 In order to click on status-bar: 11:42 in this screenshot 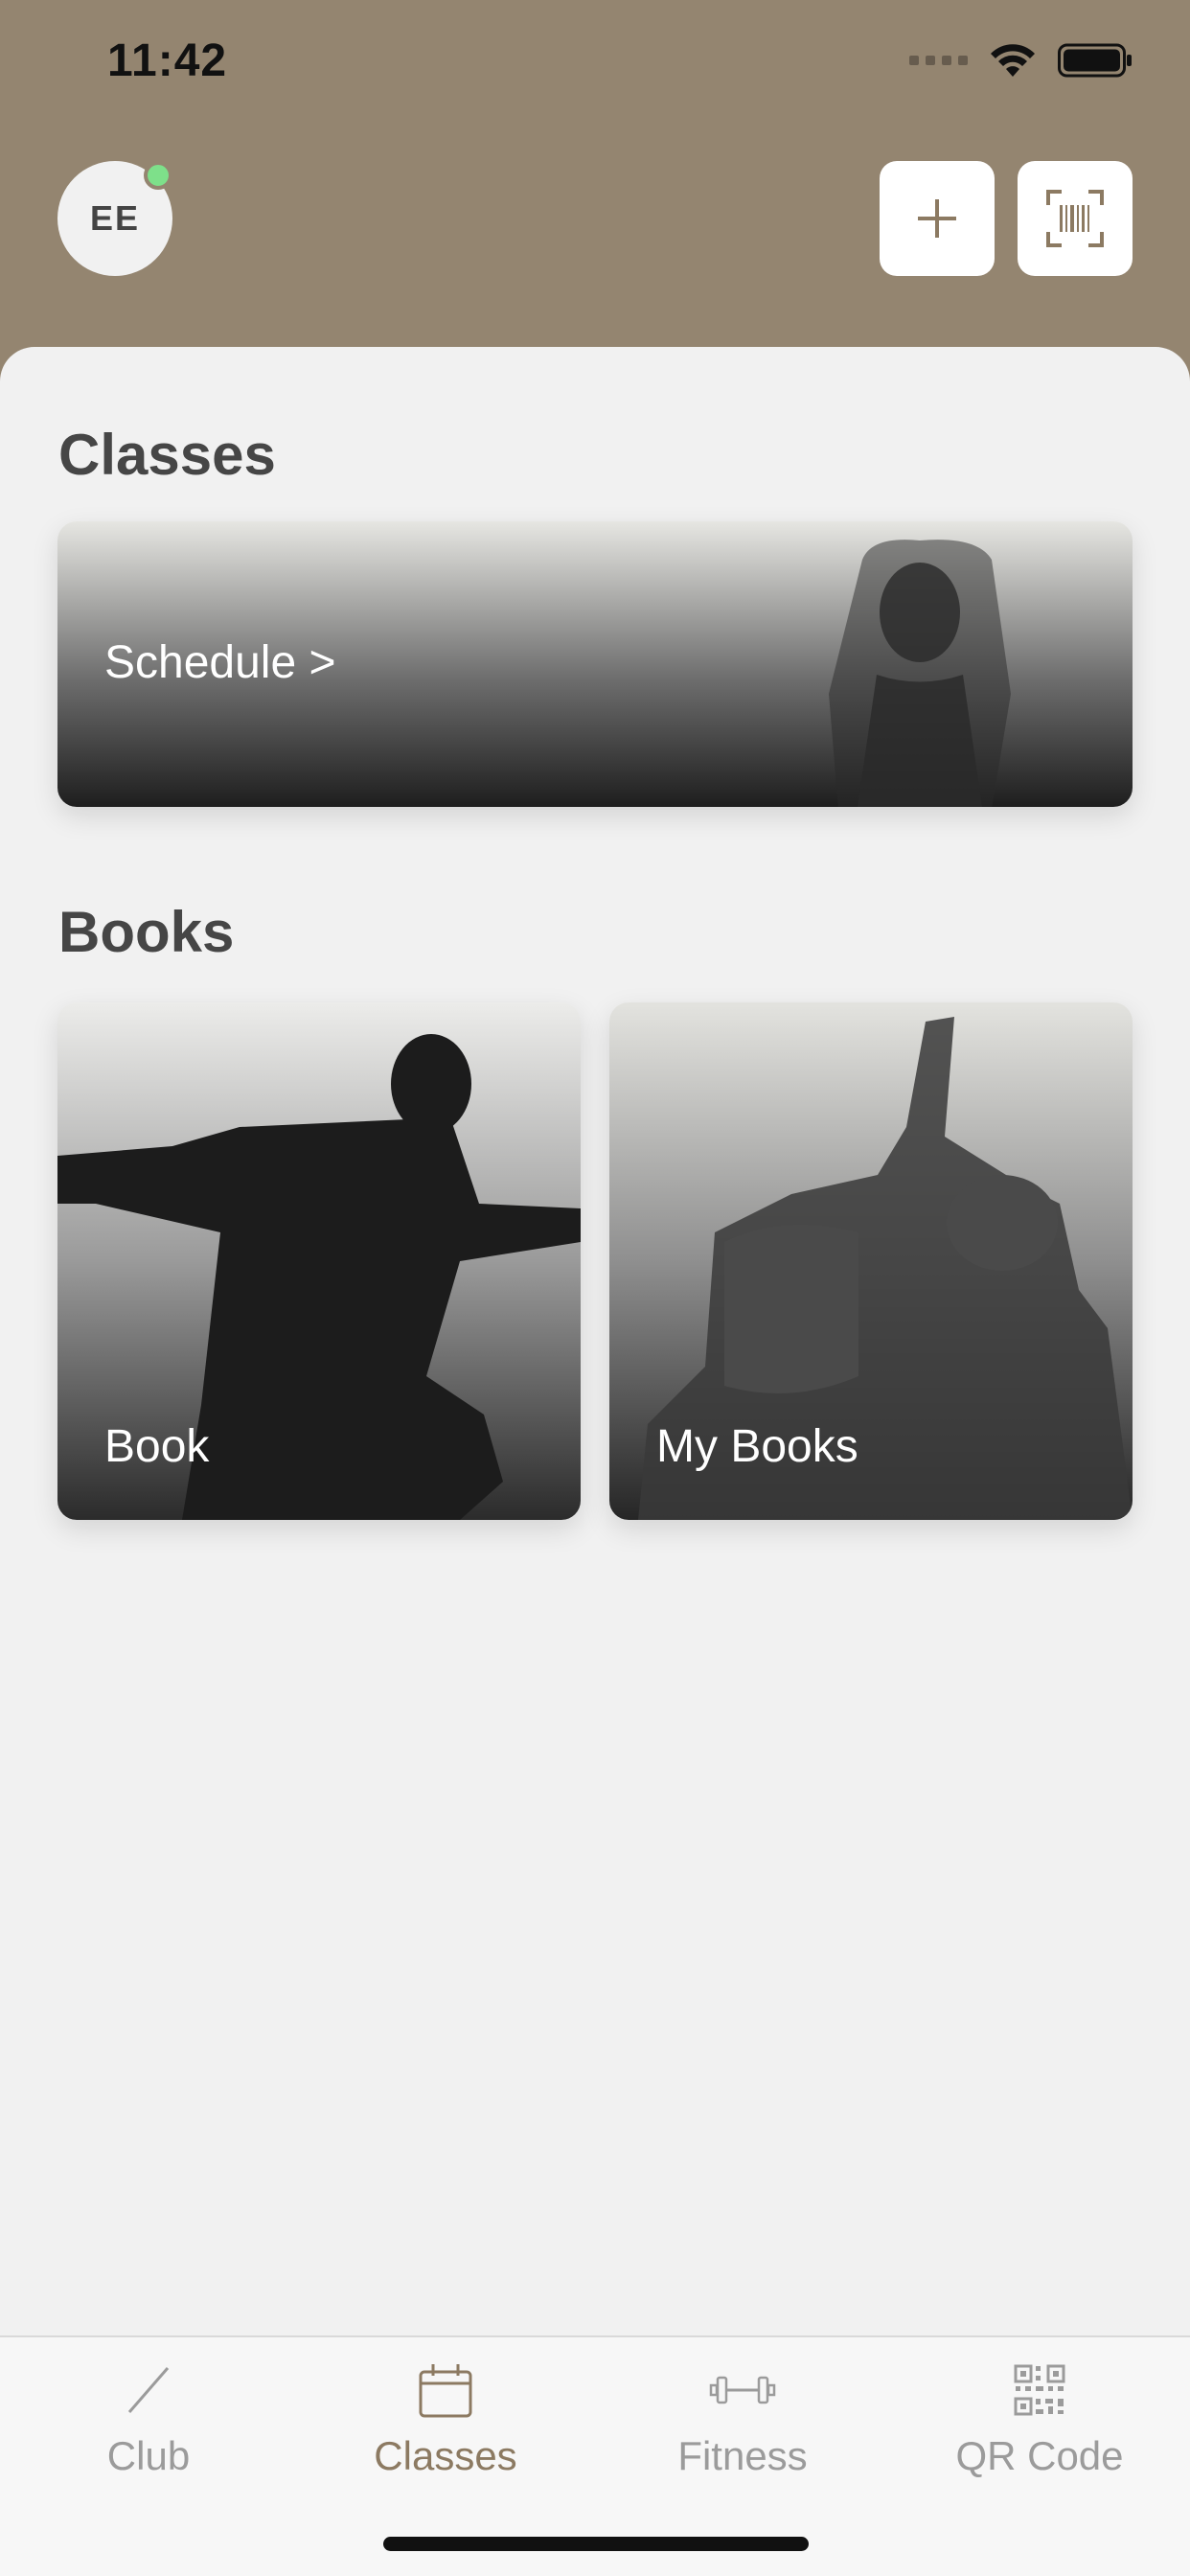, I will do `click(595, 67)`.